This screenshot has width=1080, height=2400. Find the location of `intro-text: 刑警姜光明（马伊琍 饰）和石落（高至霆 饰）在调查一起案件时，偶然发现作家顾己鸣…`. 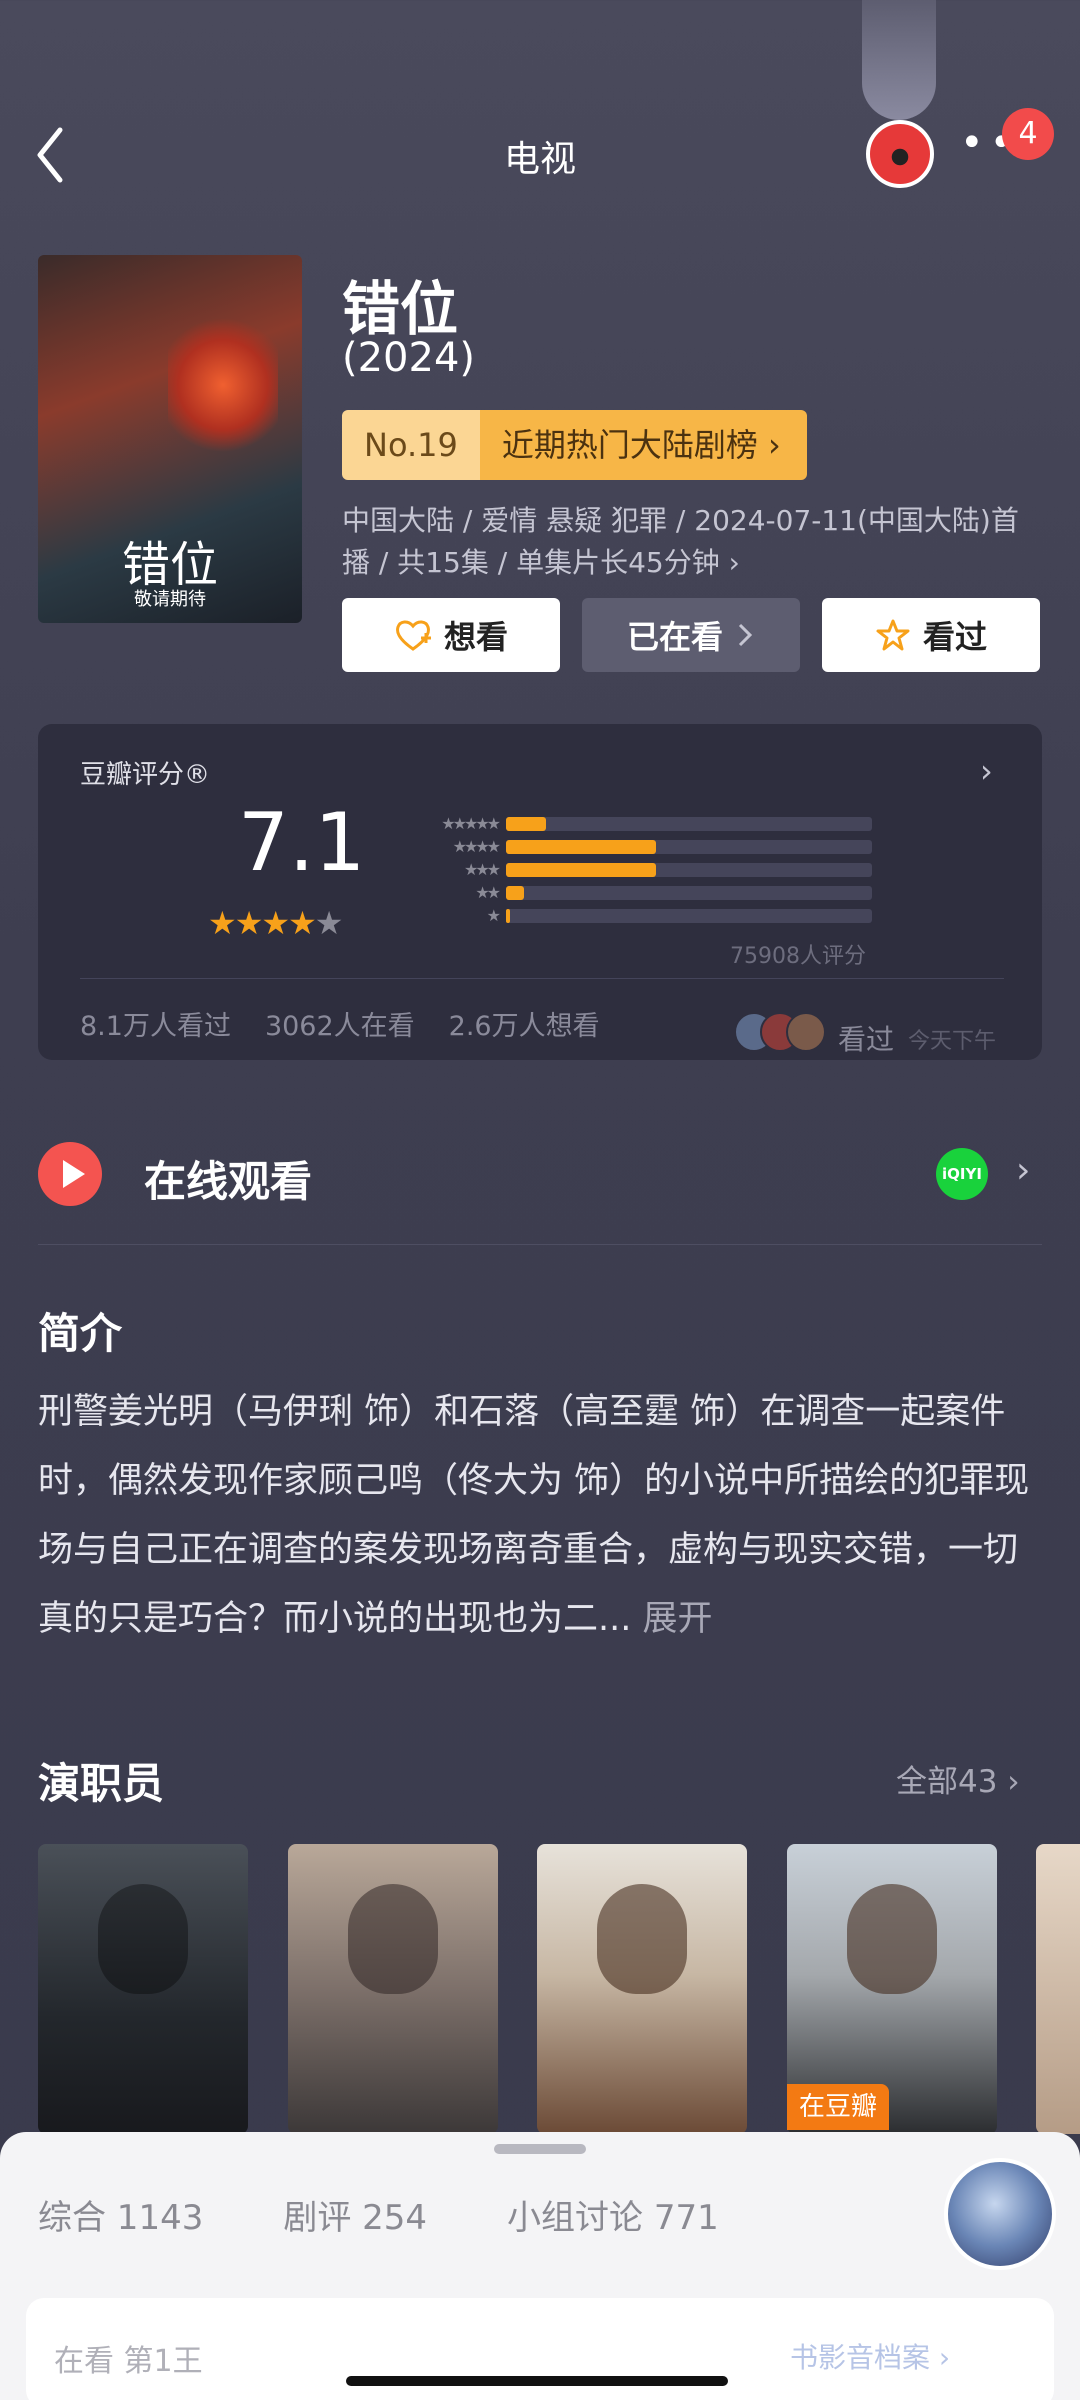

intro-text: 刑警姜光明（马伊琍 饰）和石落（高至霆 饰）在调查一起案件时，偶然发现作家顾己鸣… is located at coordinates (543, 1516).